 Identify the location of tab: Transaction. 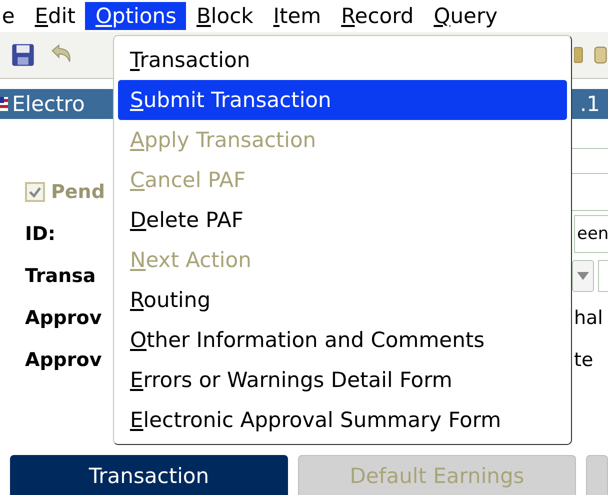
(149, 475).